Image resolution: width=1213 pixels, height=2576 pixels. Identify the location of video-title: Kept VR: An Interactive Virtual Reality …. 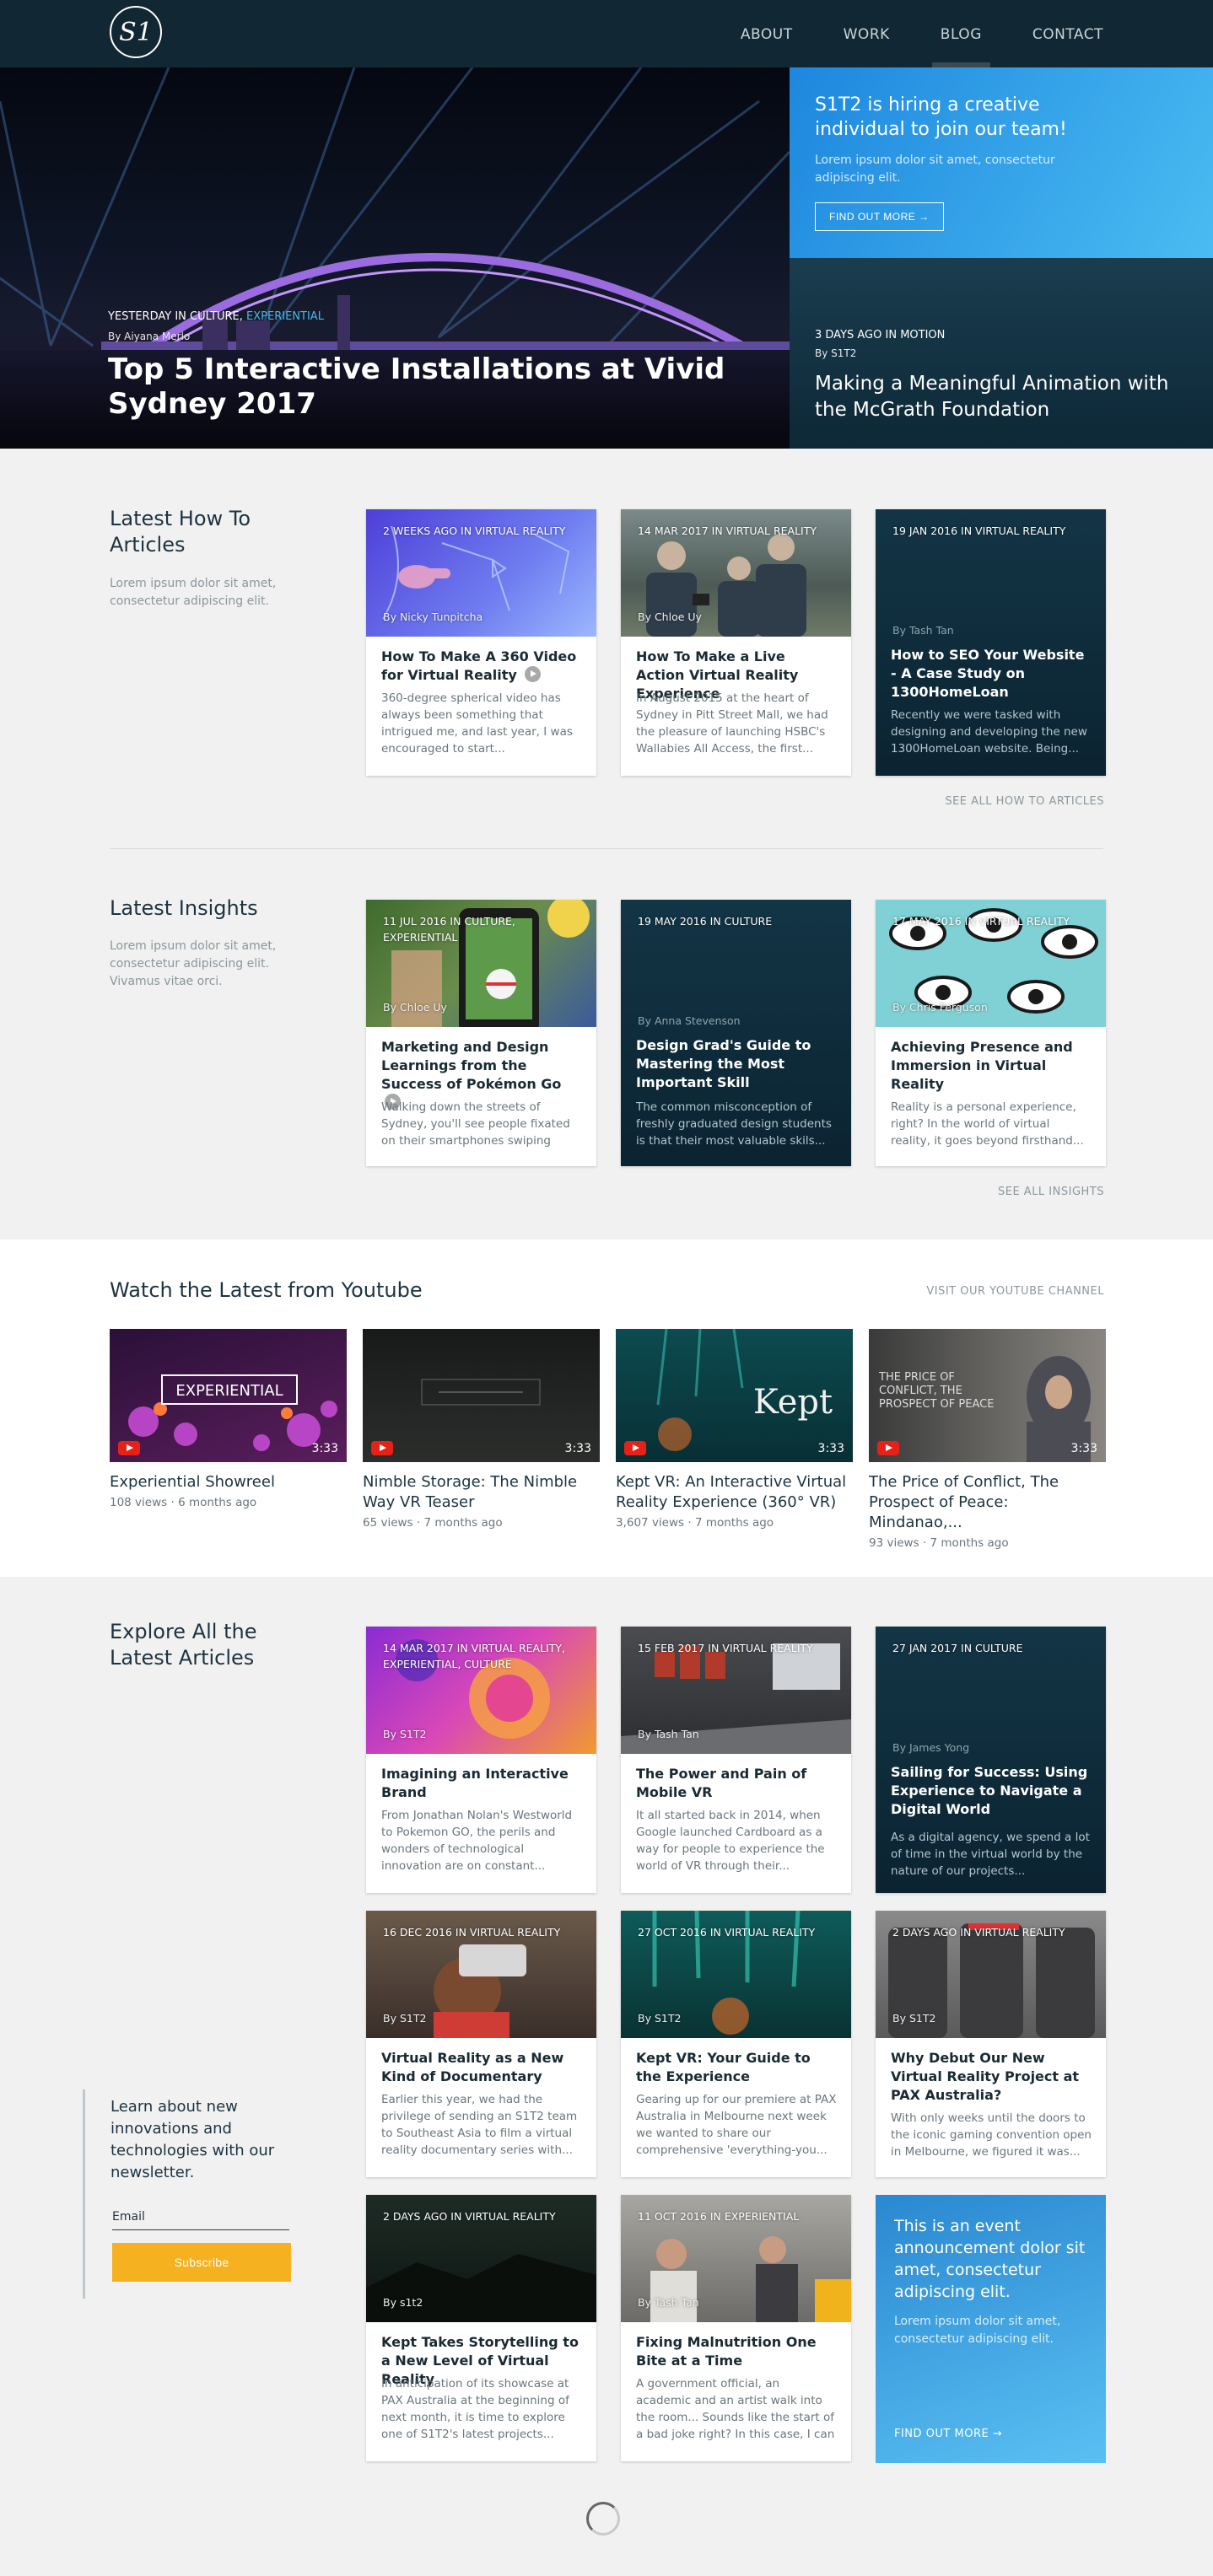
(734, 1493).